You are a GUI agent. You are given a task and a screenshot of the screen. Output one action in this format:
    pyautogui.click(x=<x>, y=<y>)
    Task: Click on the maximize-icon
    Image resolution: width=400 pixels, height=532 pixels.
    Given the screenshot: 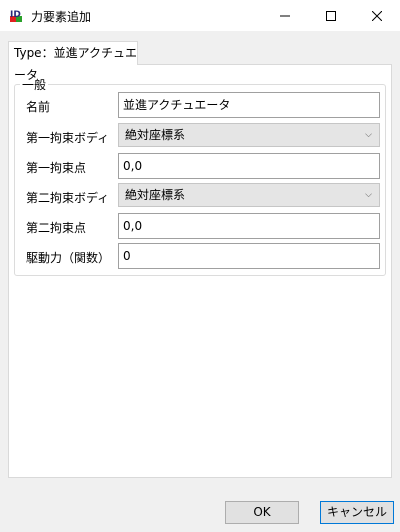 What is the action you would take?
    pyautogui.click(x=331, y=15)
    